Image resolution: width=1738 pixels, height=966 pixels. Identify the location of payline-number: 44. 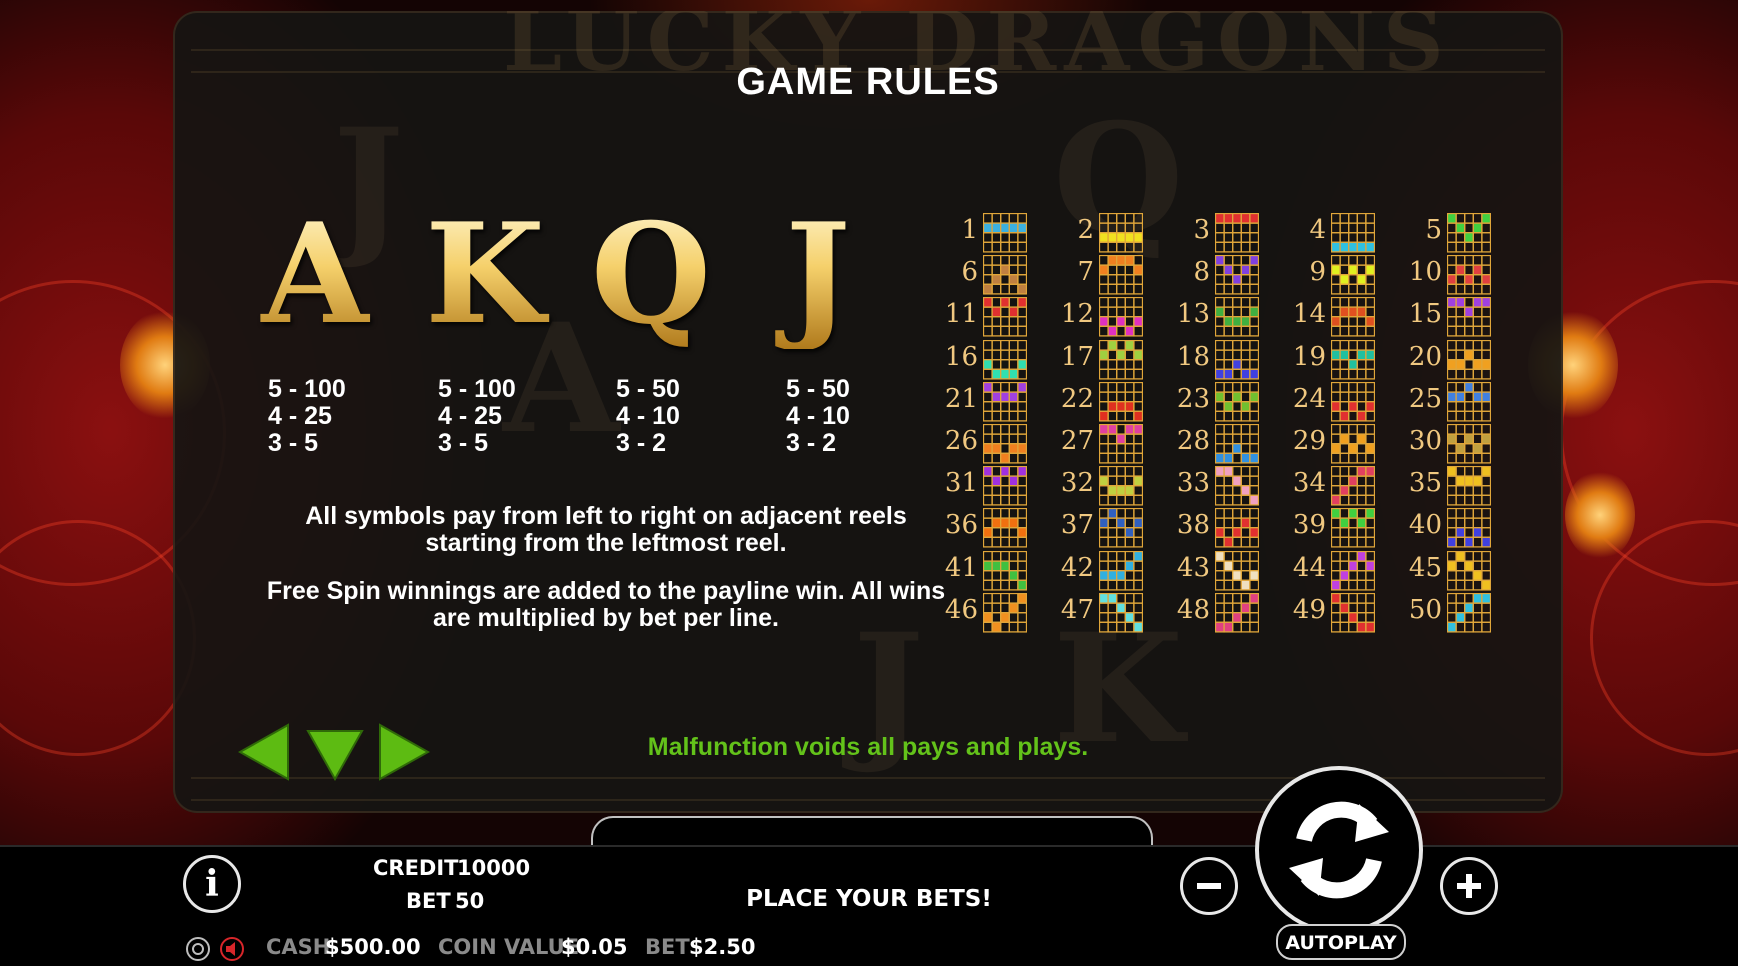
(1309, 567).